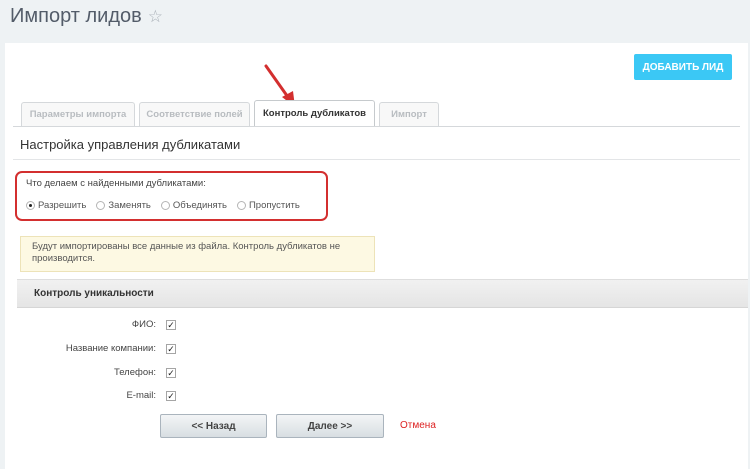  What do you see at coordinates (274, 205) in the screenshot?
I see `radio-skip-label: Пропустить` at bounding box center [274, 205].